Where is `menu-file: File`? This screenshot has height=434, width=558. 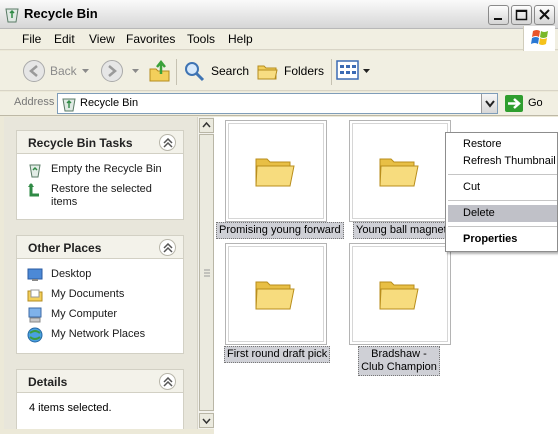
menu-file: File is located at coordinates (31, 39).